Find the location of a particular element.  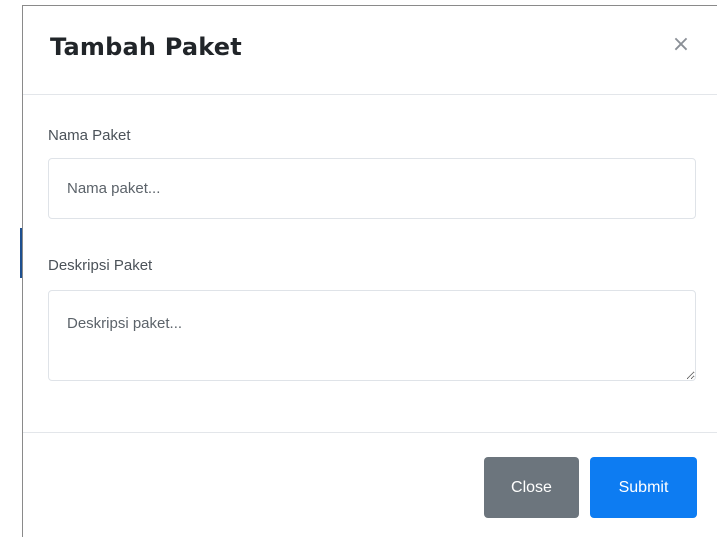

modal-title: Tambah Paket is located at coordinates (146, 47).